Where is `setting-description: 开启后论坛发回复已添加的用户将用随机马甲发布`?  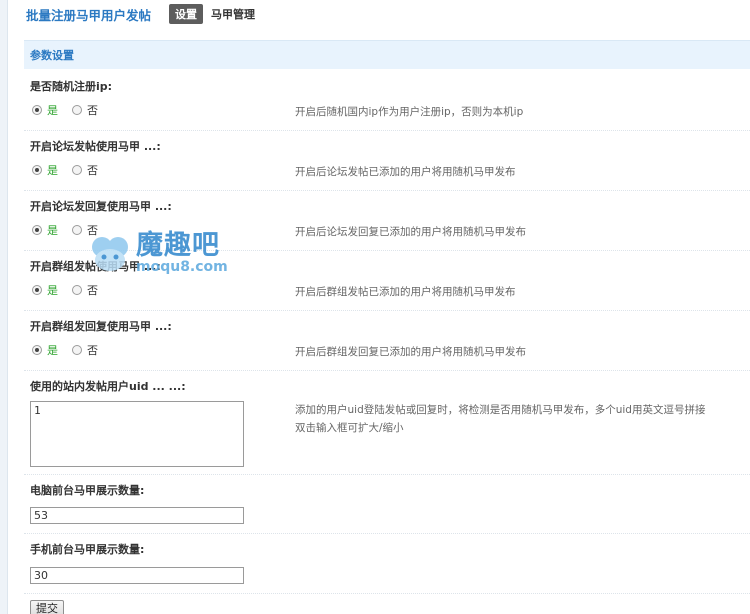 setting-description: 开启后论坛发回复已添加的用户将用随机马甲发布 is located at coordinates (410, 232).